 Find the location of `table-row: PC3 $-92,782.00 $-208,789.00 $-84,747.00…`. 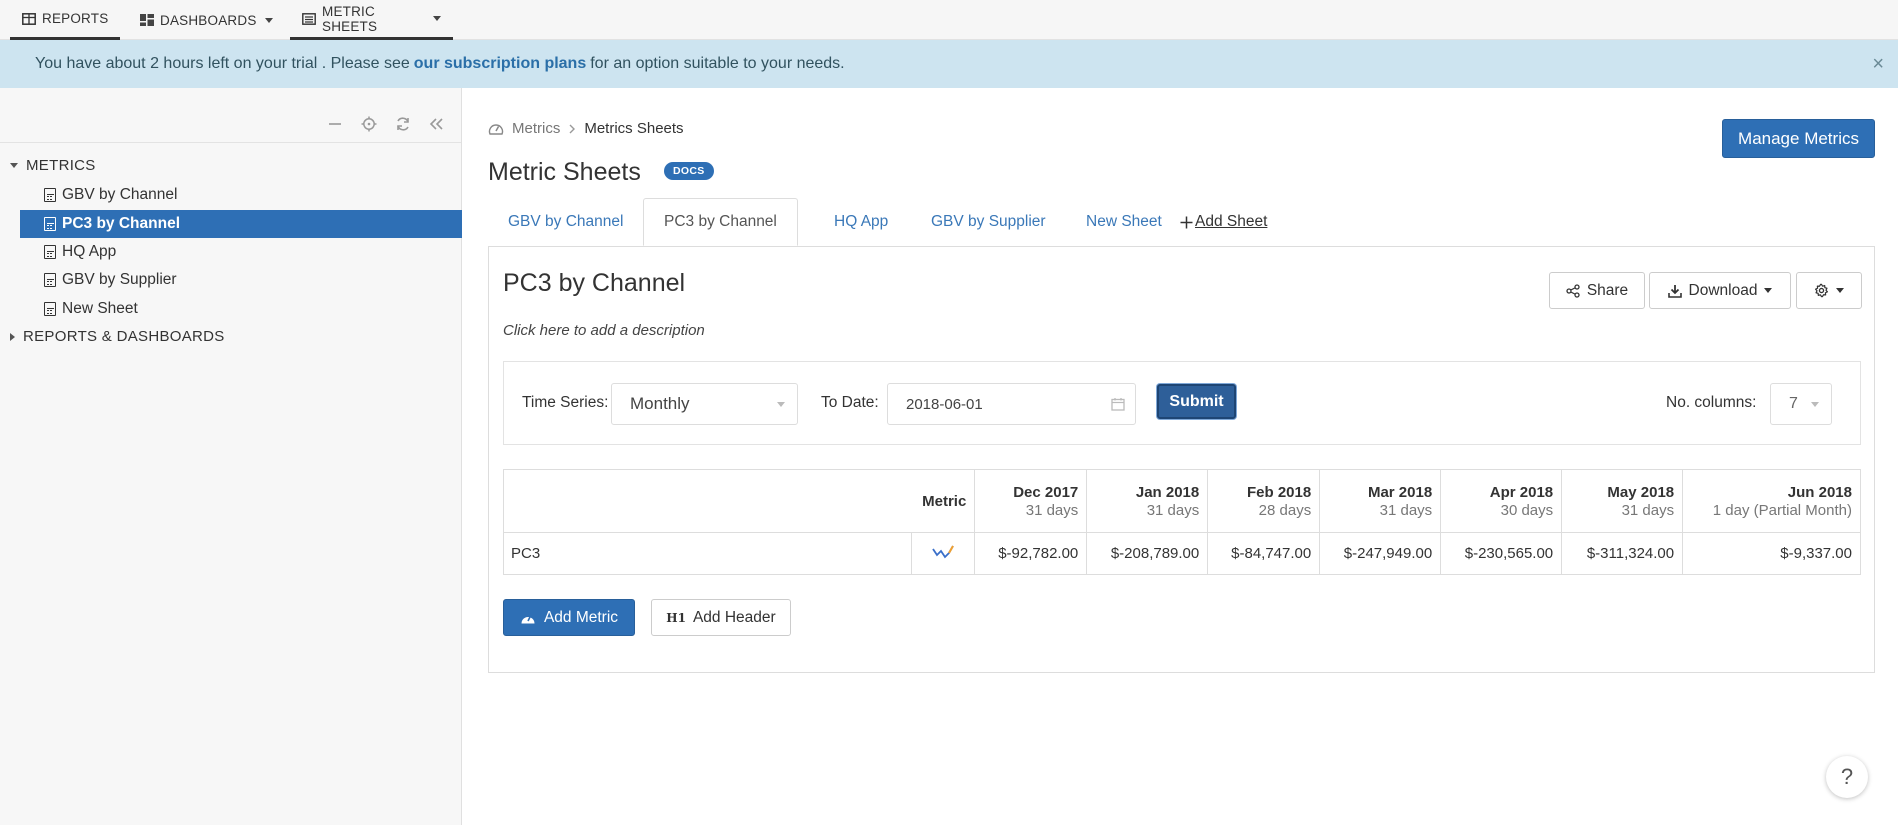

table-row: PC3 $-92,782.00 $-208,789.00 $-84,747.00… is located at coordinates (1181, 553).